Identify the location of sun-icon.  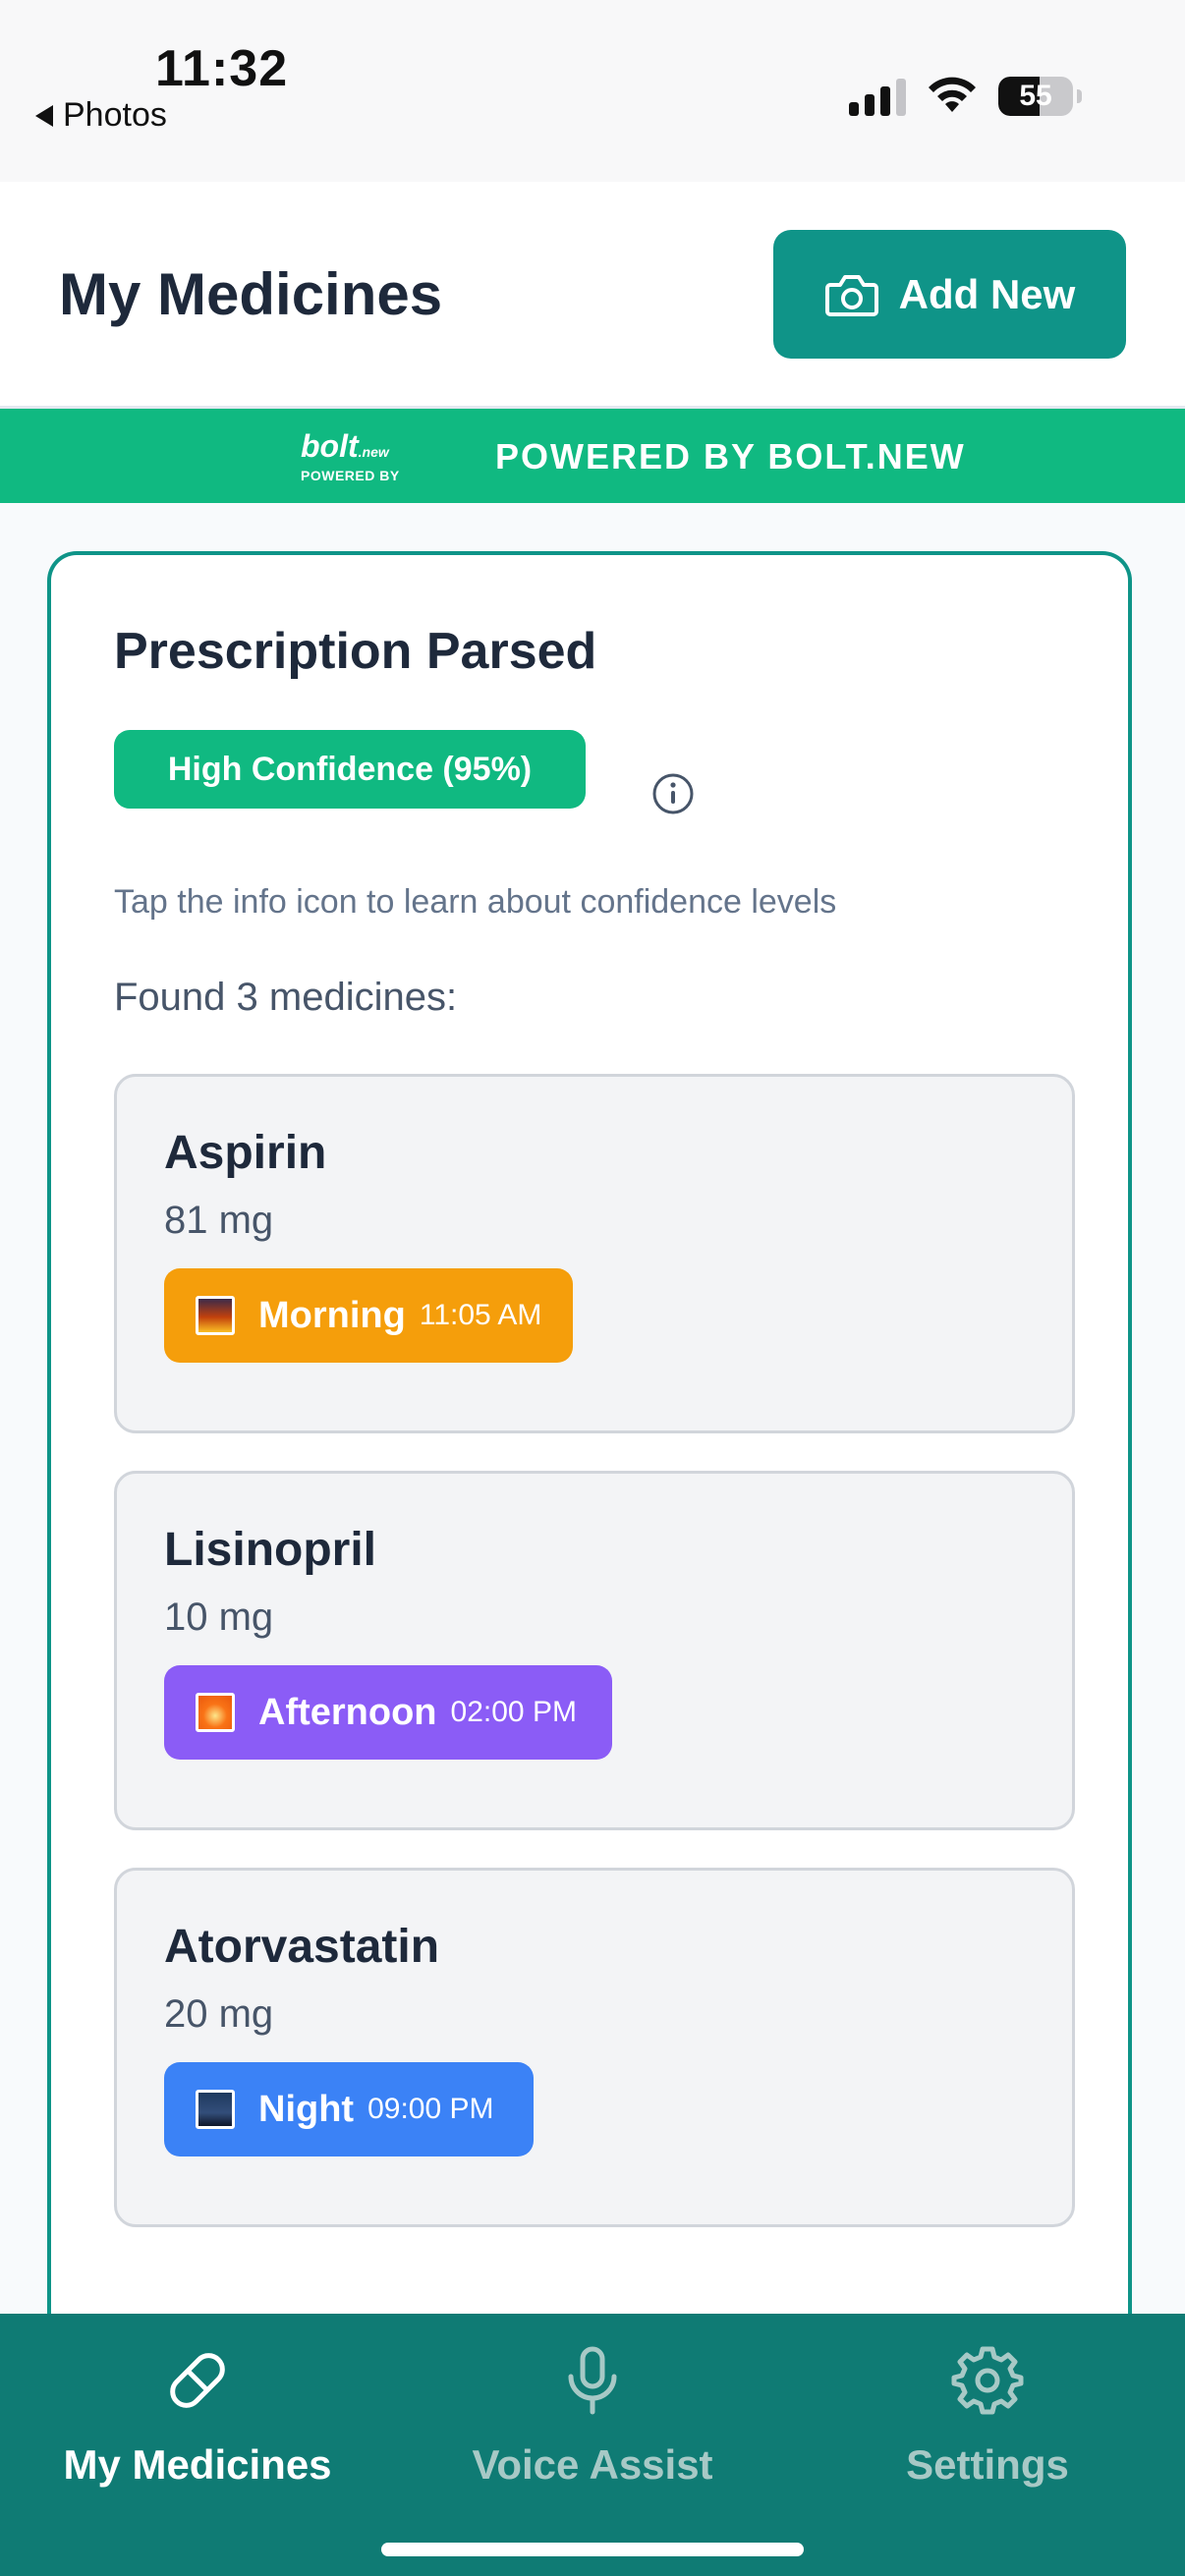
(216, 1712).